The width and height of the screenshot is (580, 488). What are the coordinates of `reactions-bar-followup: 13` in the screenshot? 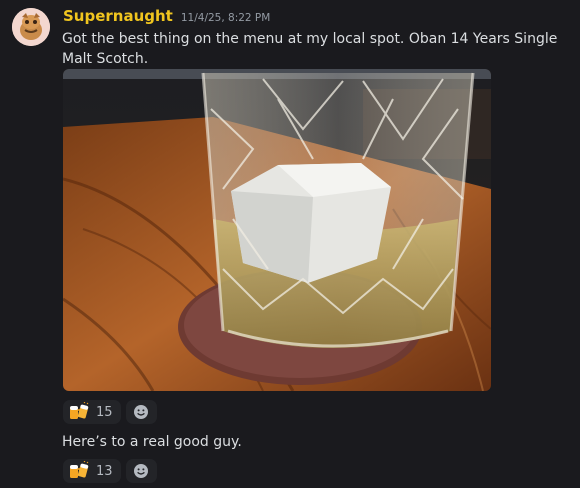 It's located at (110, 471).